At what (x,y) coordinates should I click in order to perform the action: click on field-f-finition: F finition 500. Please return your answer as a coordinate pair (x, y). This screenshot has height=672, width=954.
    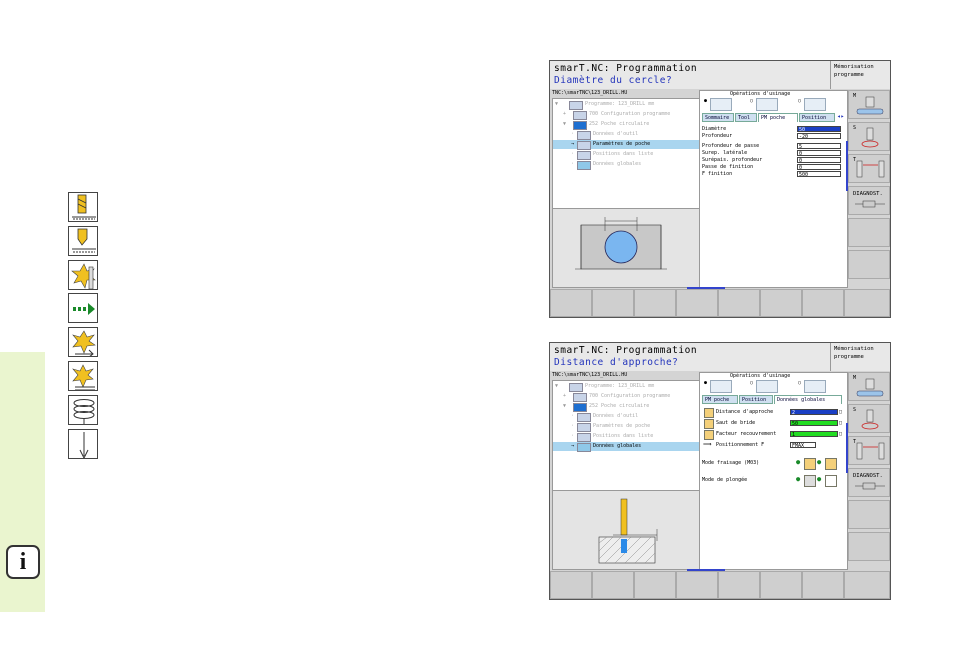
    Looking at the image, I should click on (773, 174).